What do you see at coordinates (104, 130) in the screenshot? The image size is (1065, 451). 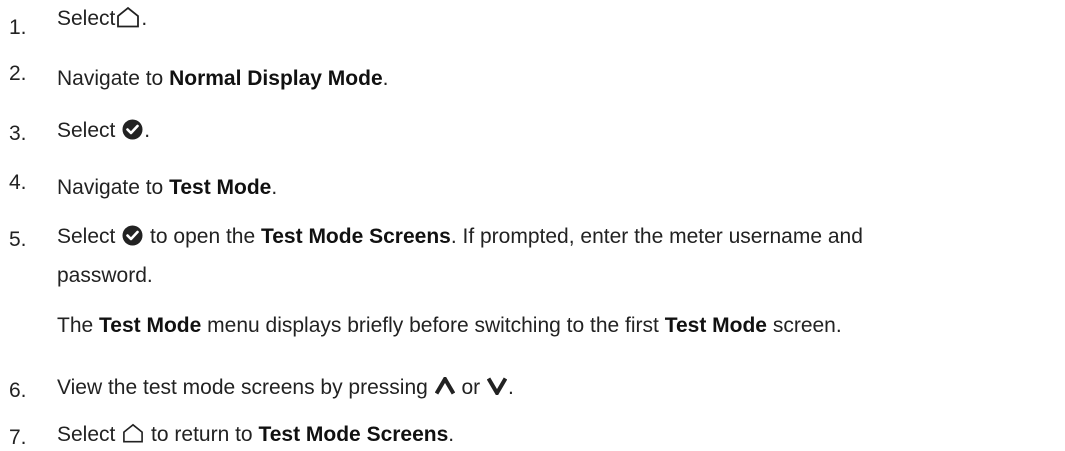 I see `step-text: Select .` at bounding box center [104, 130].